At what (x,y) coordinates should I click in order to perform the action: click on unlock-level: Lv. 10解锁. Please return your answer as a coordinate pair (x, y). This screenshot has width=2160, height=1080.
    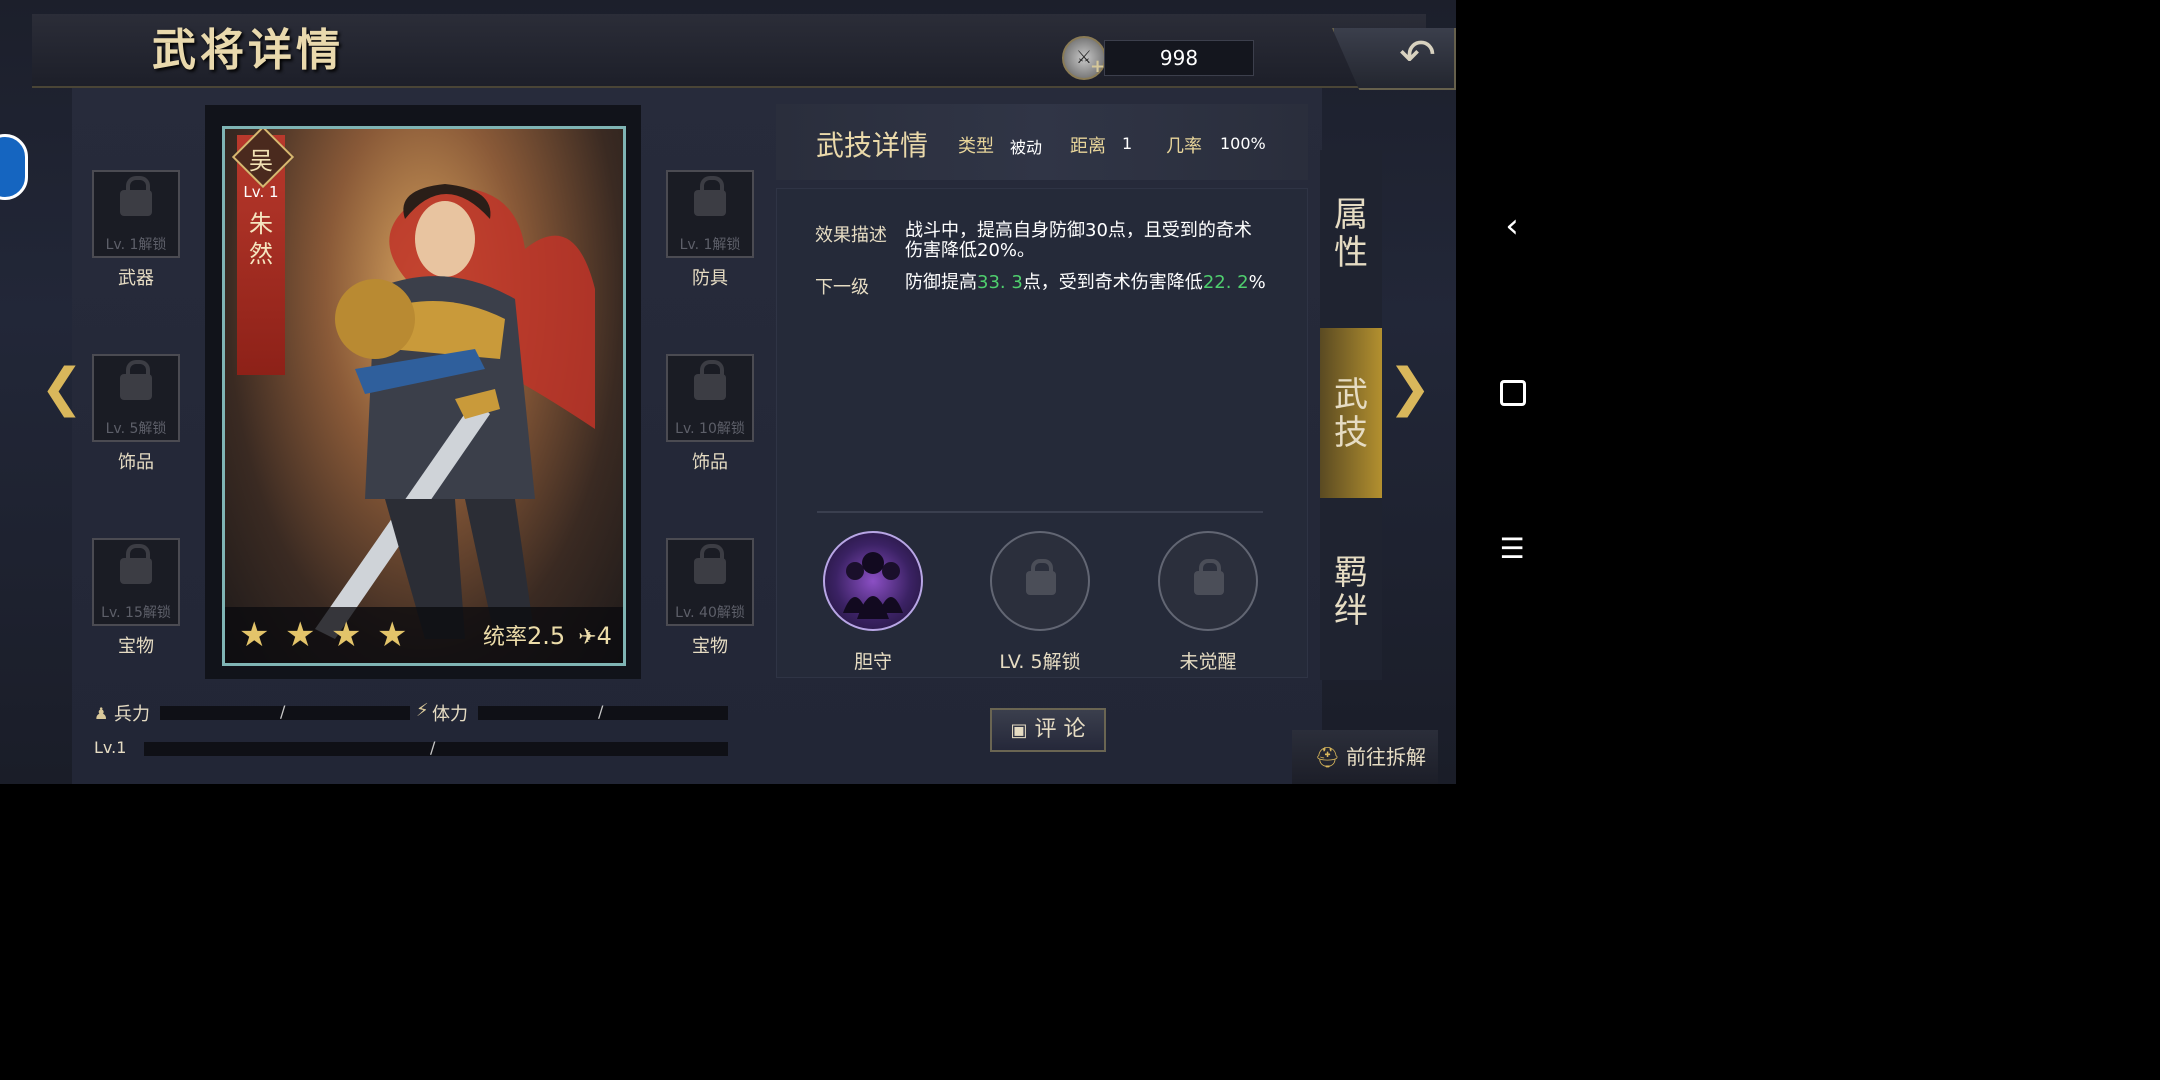
    Looking at the image, I should click on (710, 429).